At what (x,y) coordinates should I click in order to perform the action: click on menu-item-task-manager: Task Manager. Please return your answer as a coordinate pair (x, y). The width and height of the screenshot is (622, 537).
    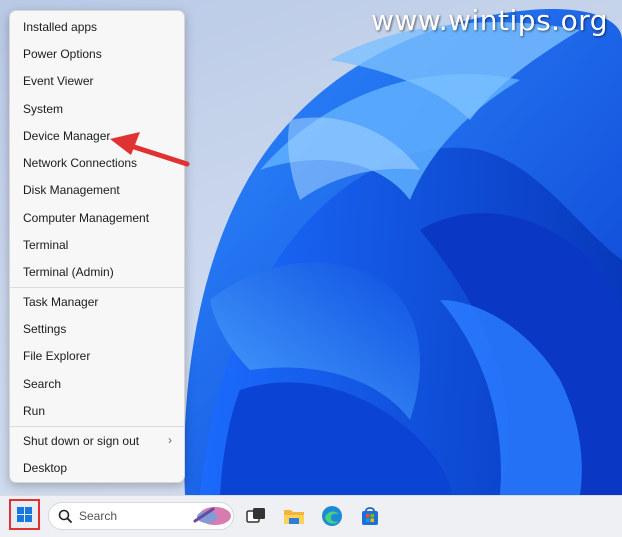
    Looking at the image, I should click on (60, 302).